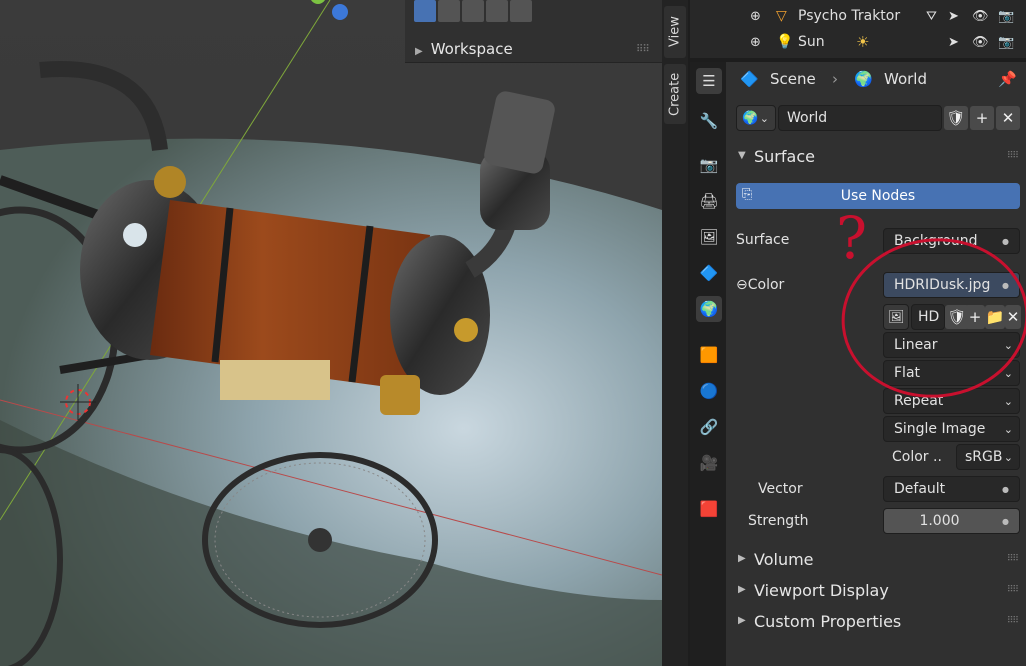 This screenshot has width=1026, height=666. I want to click on select-subtract-icon, so click(473, 11).